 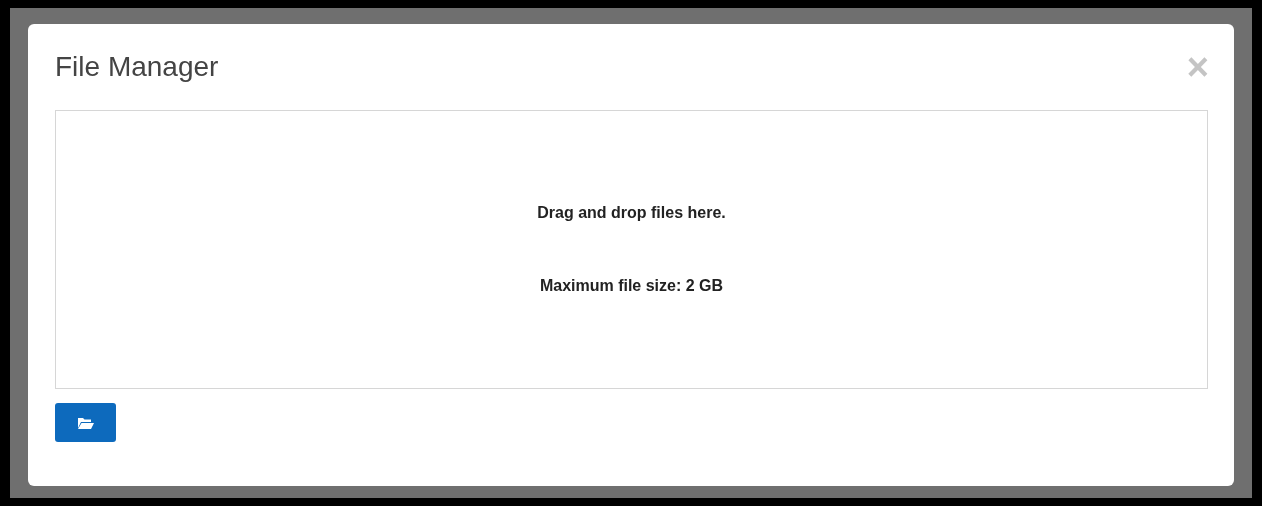 I want to click on drop-zone-text: Drag and drop files here., so click(x=631, y=213).